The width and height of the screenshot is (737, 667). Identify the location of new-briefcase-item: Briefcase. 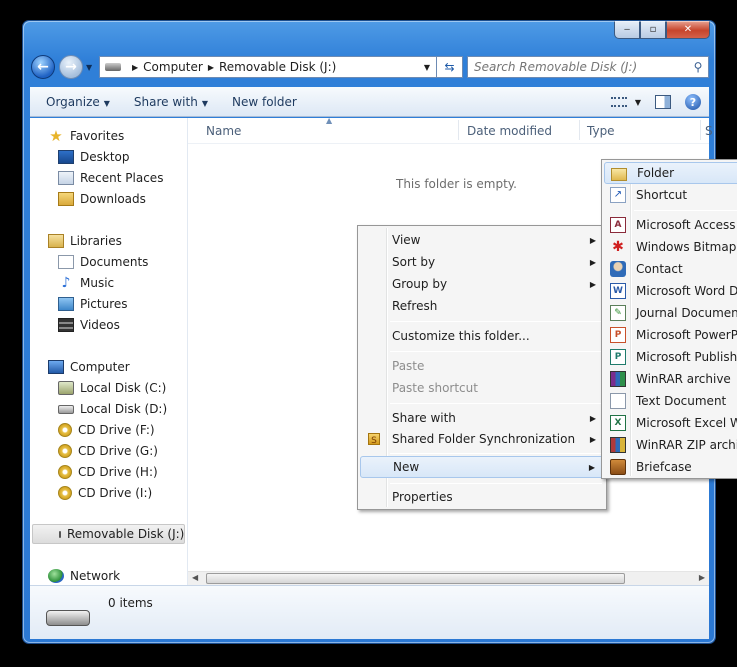
(670, 467).